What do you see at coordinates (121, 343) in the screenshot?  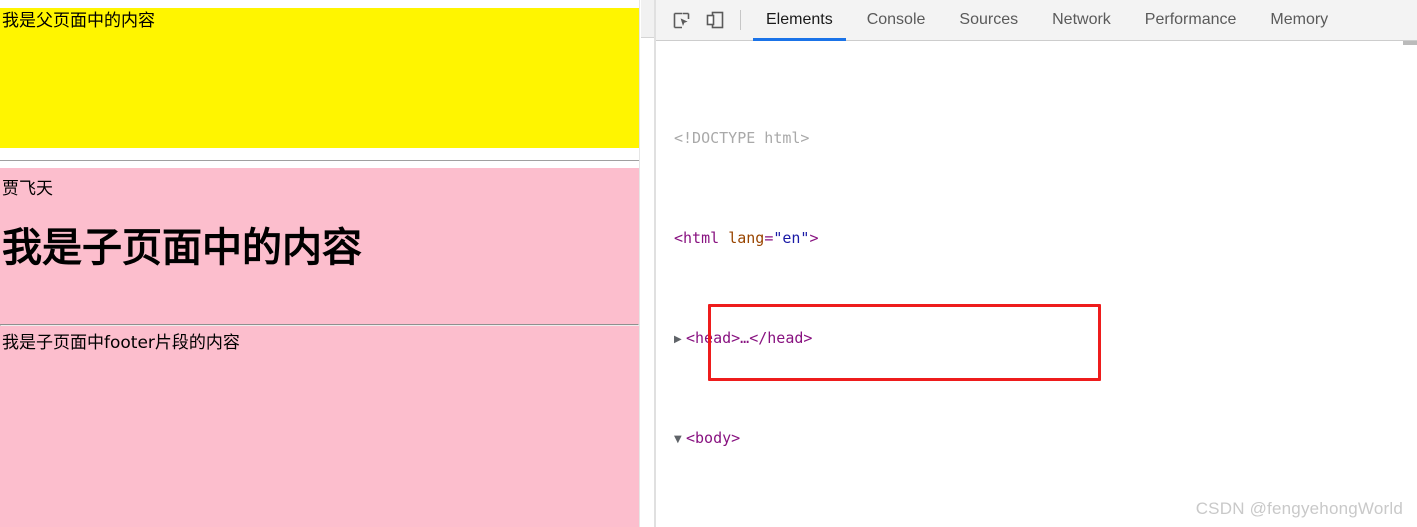 I see `child-page-footer-text: 我是子页面中footer片段的内容` at bounding box center [121, 343].